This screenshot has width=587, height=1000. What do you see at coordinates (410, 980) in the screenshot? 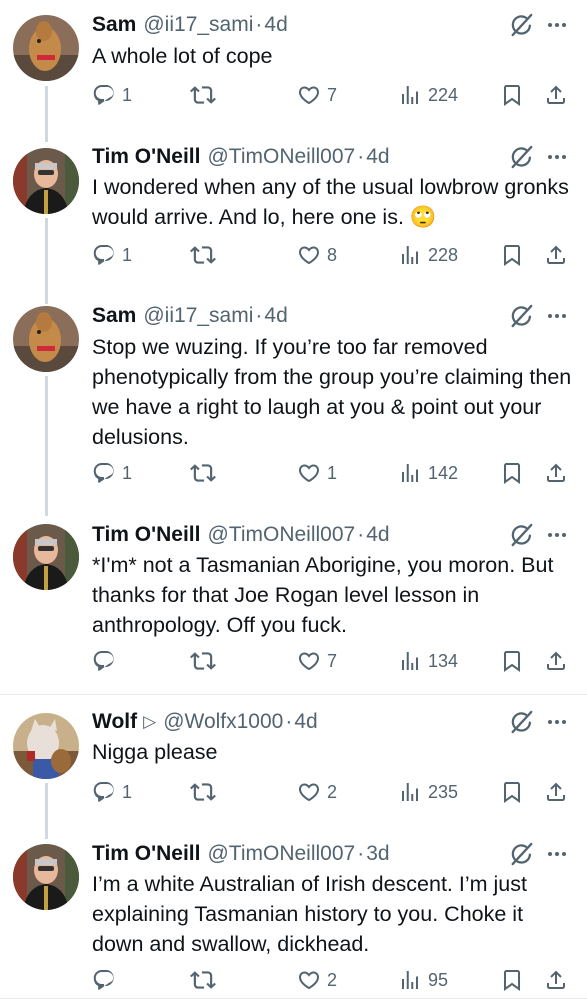
I see `analytics-icon` at bounding box center [410, 980].